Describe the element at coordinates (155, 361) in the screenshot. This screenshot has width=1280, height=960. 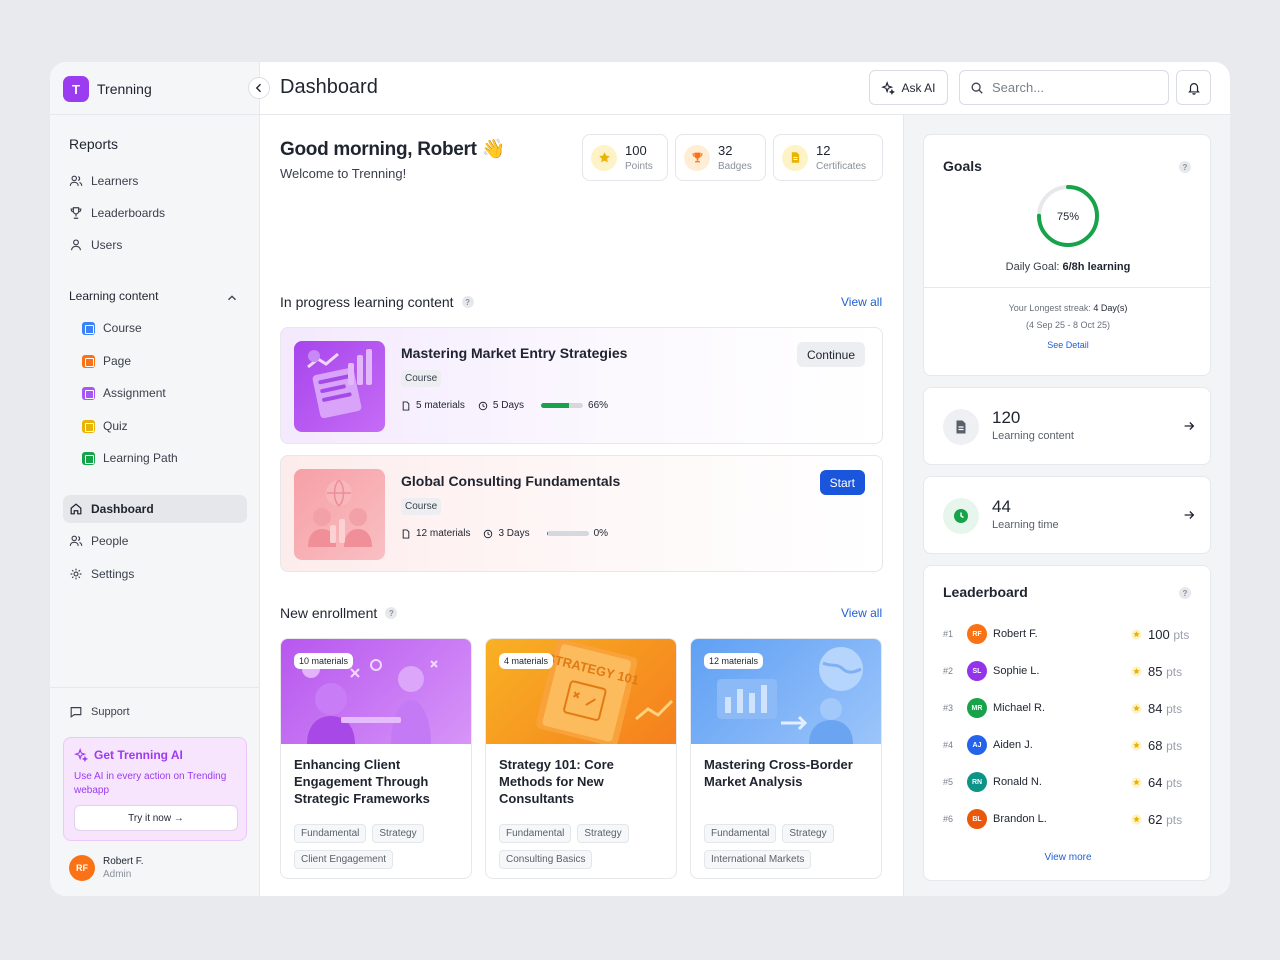
I see `sidebar-item-page: Page` at that location.